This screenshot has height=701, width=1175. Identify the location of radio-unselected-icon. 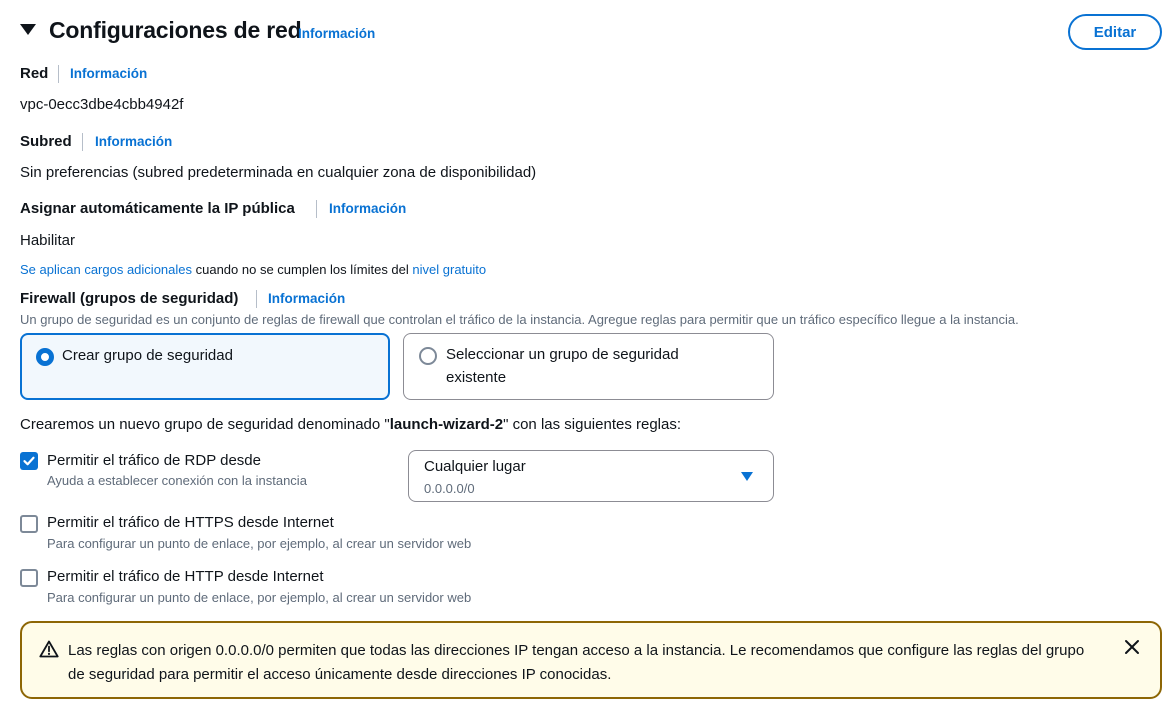
(428, 356).